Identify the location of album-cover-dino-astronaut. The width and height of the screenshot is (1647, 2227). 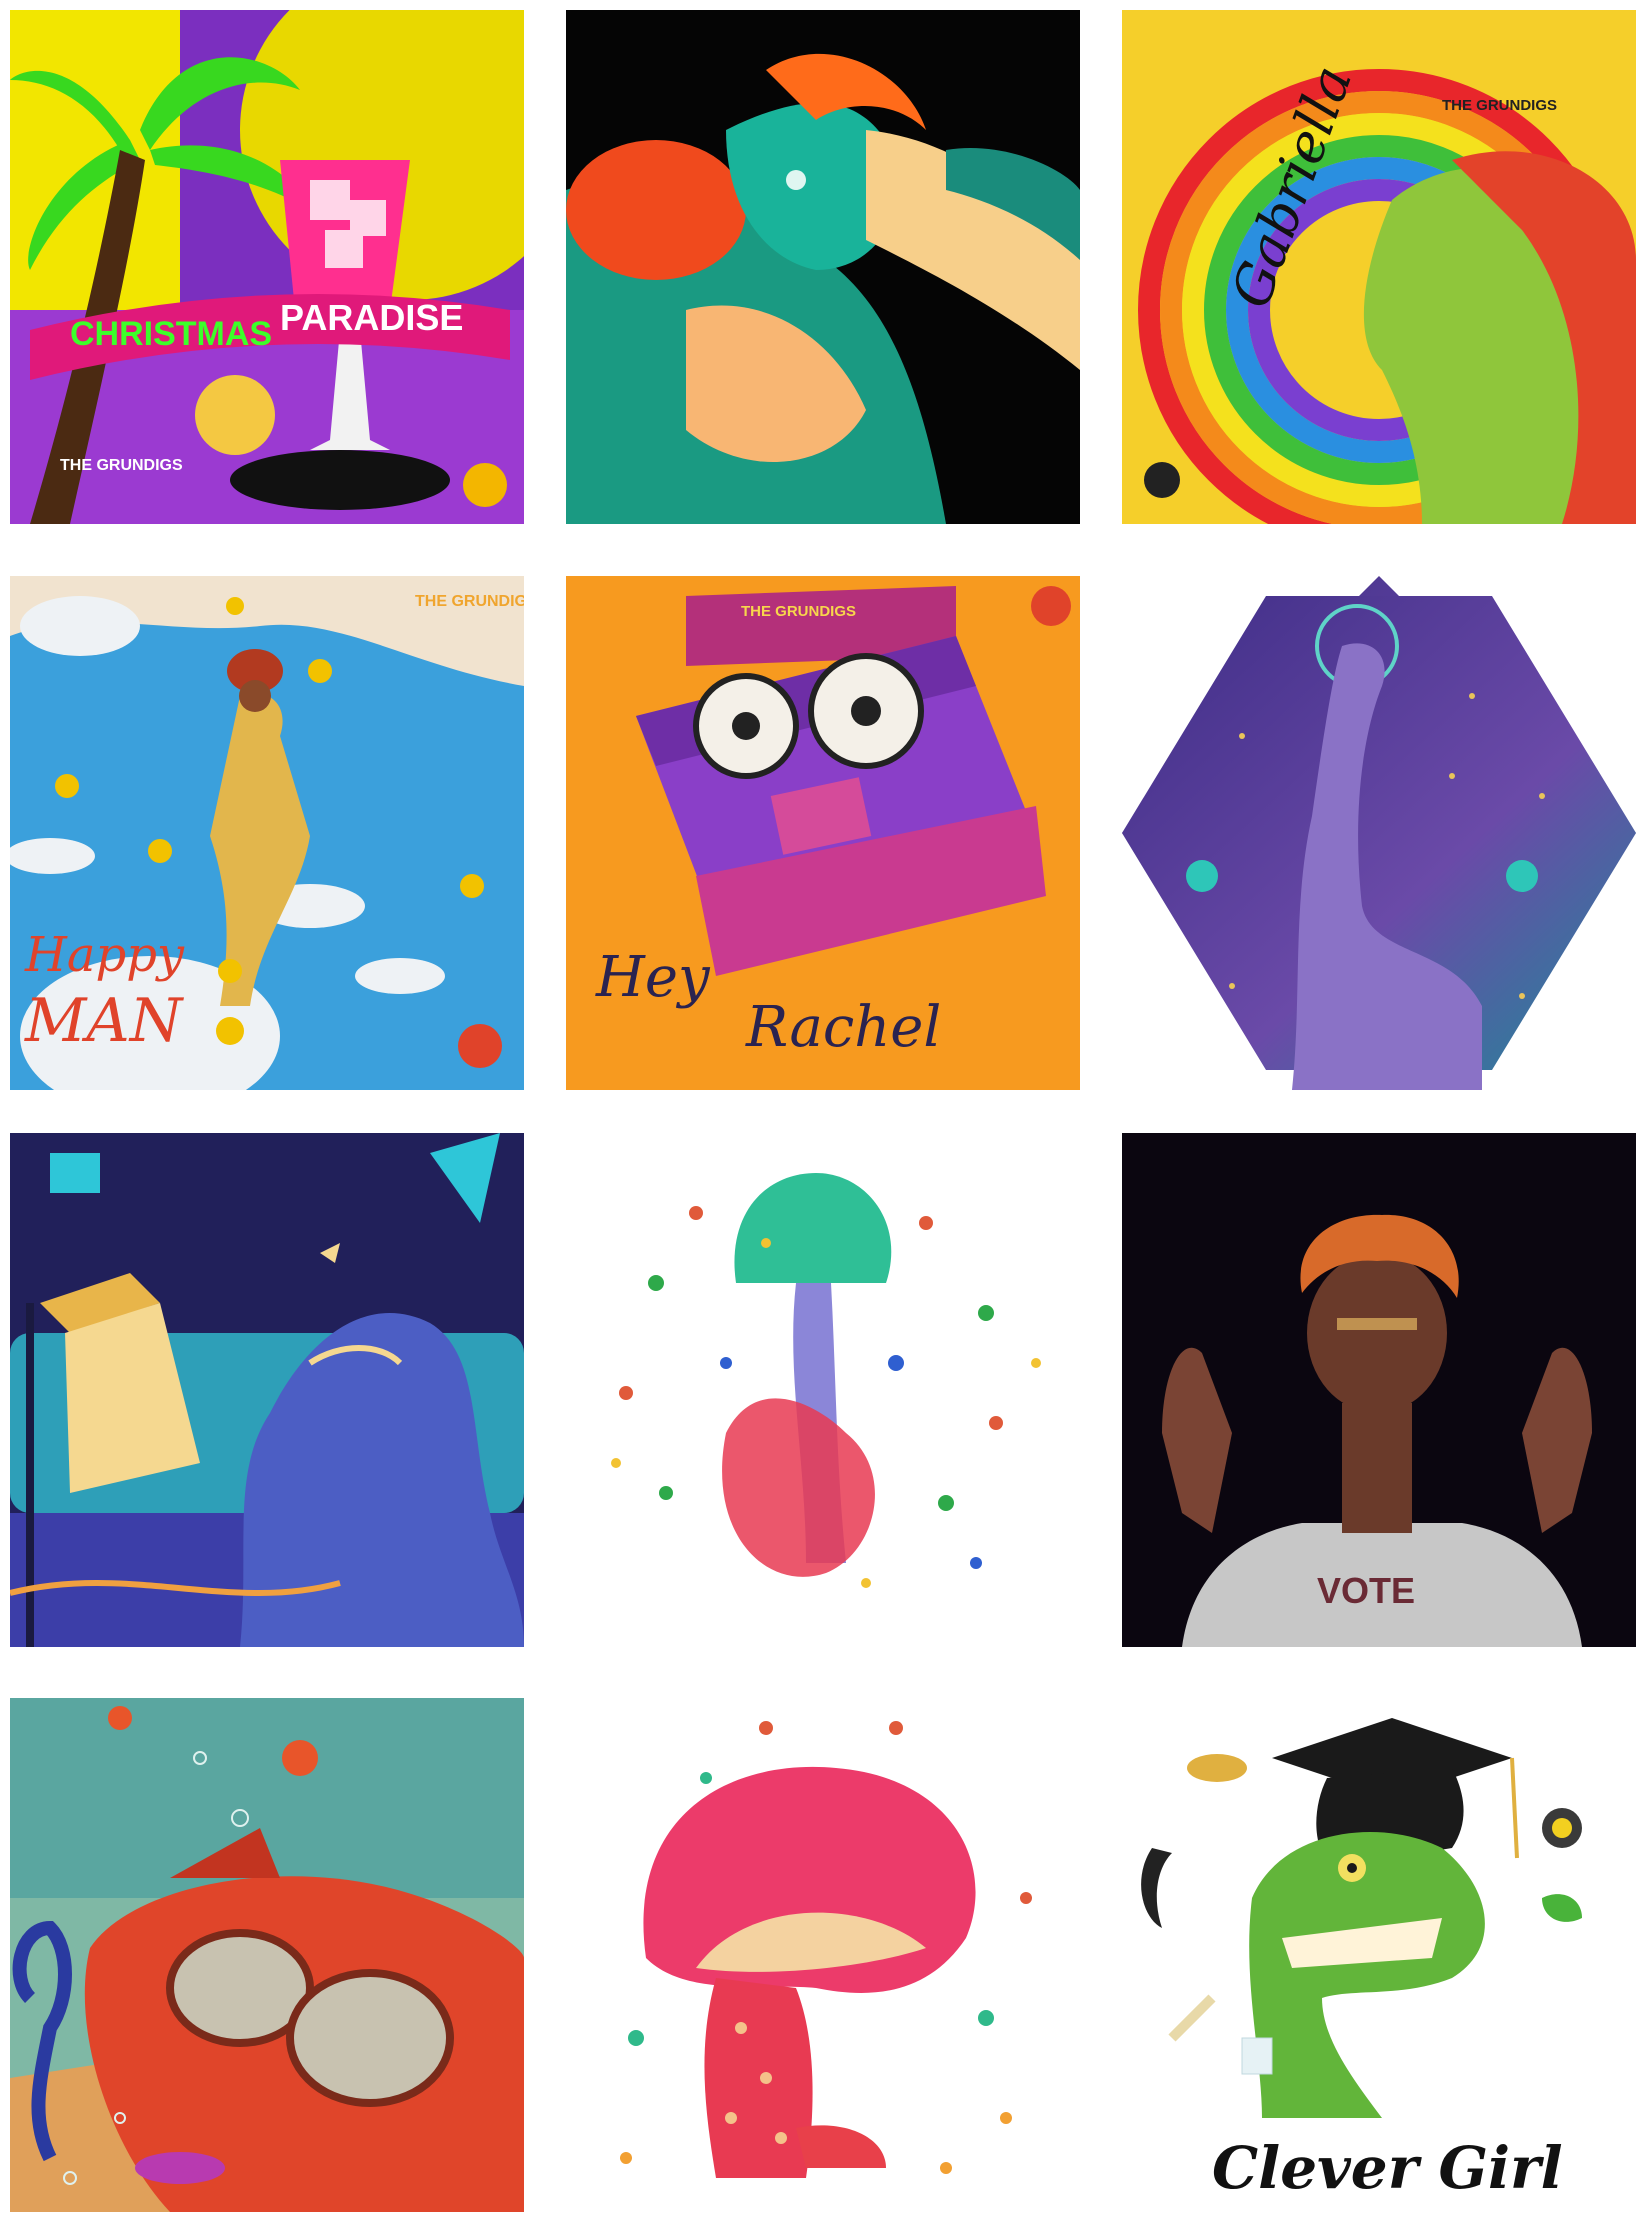
(1379, 833).